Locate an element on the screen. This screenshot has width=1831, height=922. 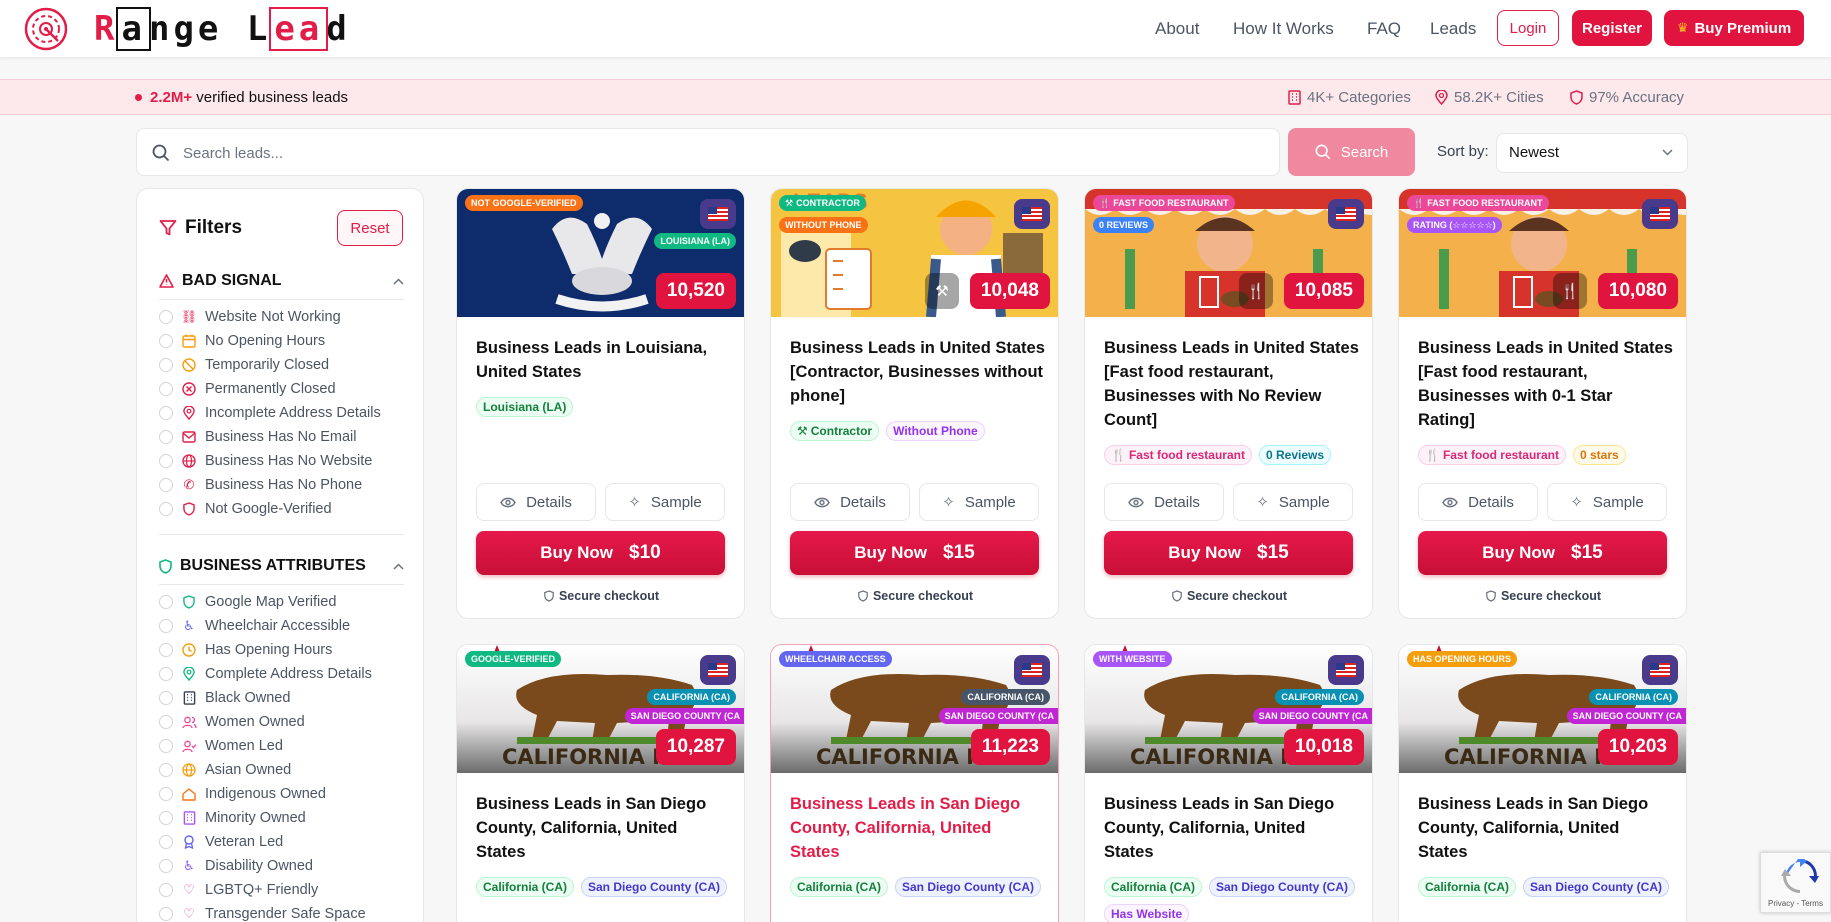
filter-no-opening-hours: No Opening Hours is located at coordinates (242, 341).